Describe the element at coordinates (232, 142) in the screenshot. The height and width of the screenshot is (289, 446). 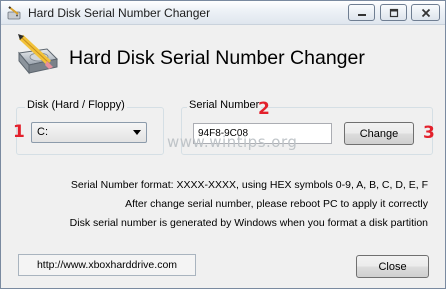
I see `watermark: www.wintips.org` at that location.